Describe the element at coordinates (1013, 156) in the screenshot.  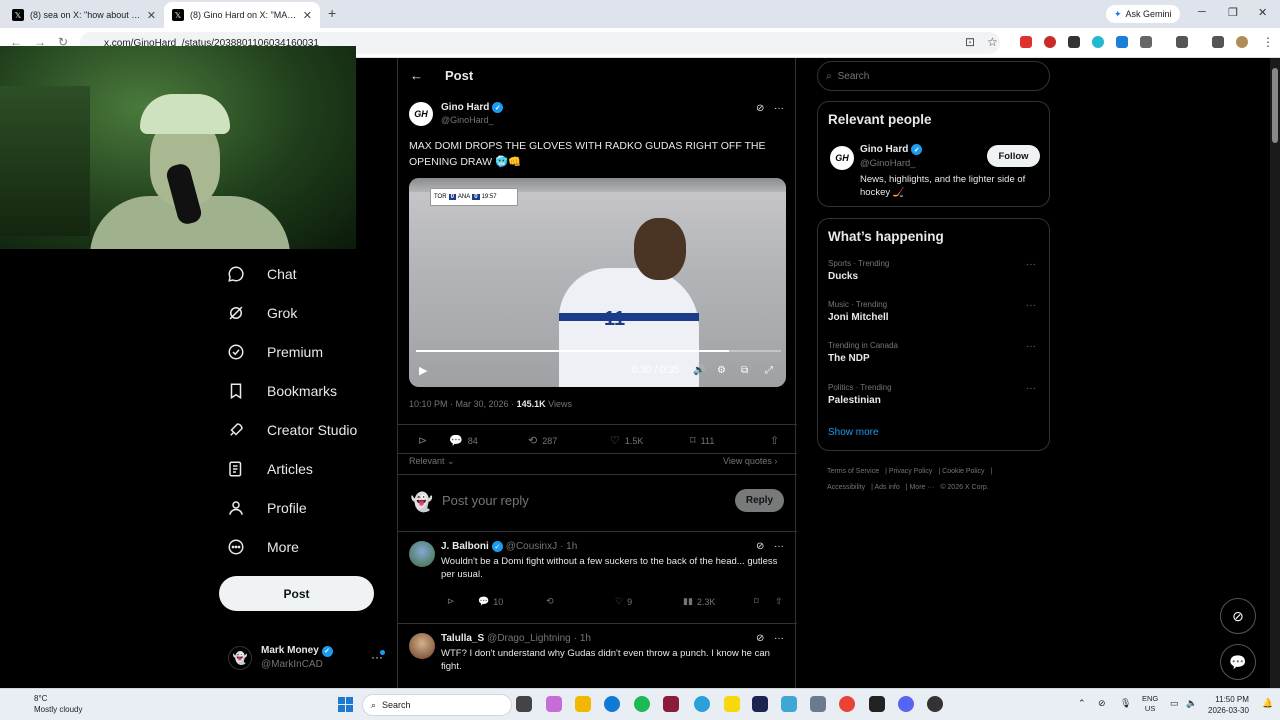
I see `follow-button: Follow` at that location.